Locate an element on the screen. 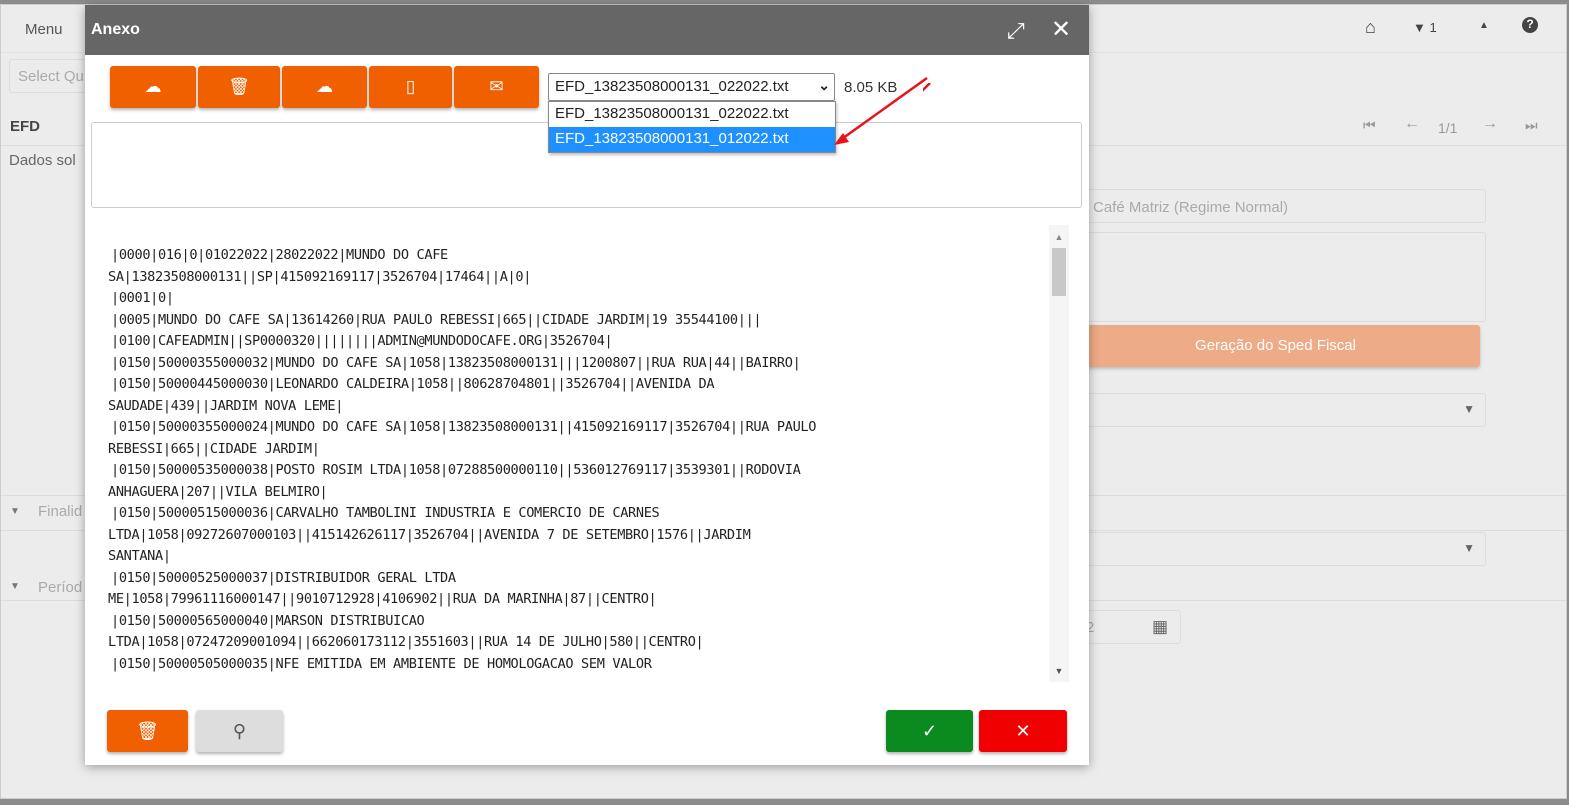  company-field: Café Matriz (Regime Normal) is located at coordinates (1278, 206).